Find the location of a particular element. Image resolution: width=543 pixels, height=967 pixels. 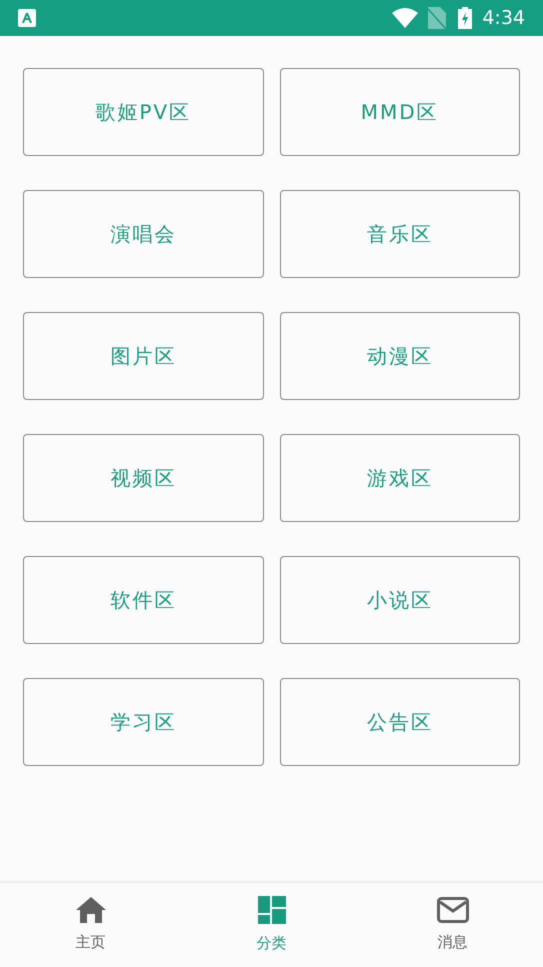

home-icon is located at coordinates (91, 909).